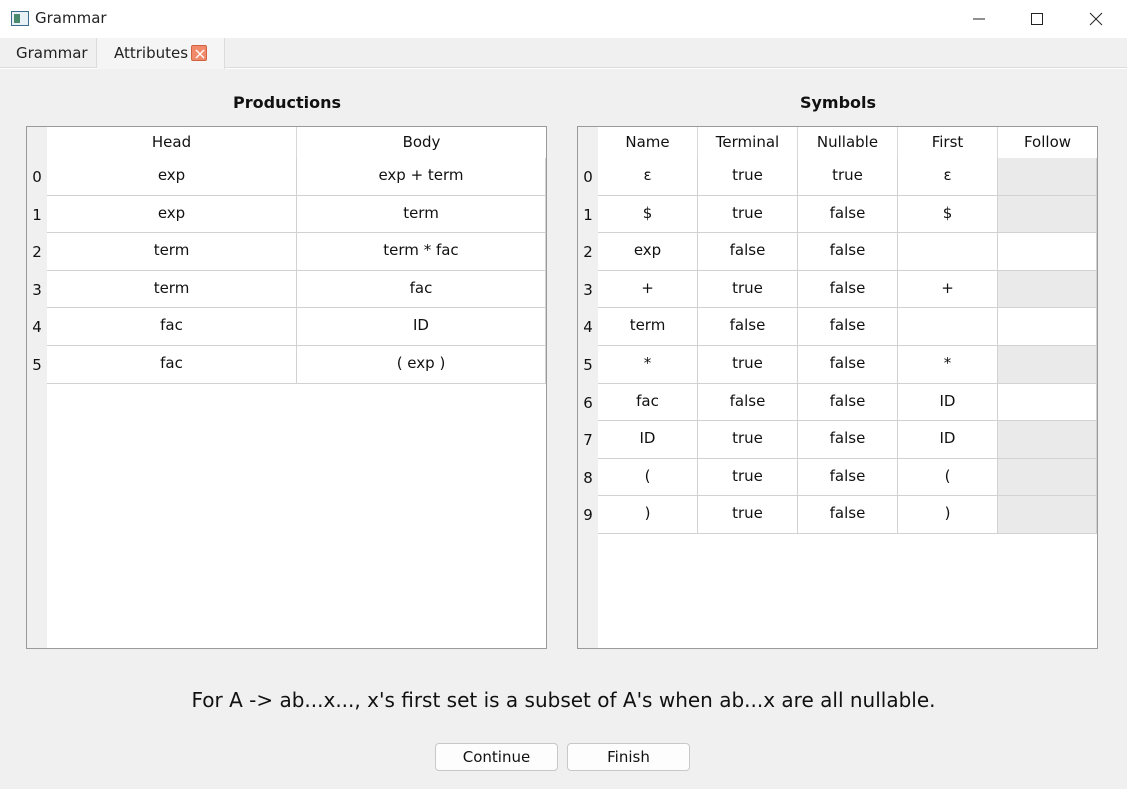  I want to click on table-row: 7 ID true false ID, so click(837, 440).